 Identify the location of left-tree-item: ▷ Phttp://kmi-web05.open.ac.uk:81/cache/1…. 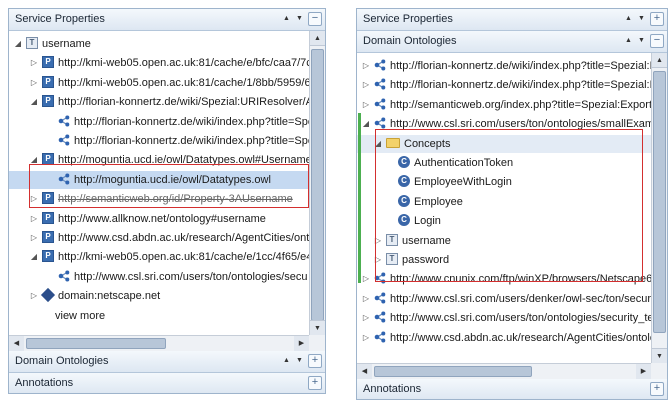
(159, 83).